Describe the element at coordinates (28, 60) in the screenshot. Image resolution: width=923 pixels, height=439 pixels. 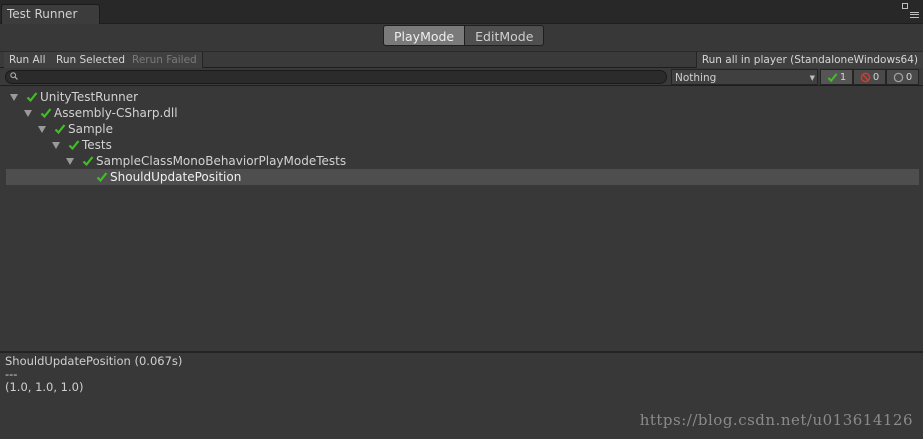
I see `run-all-button: Run All` at that location.